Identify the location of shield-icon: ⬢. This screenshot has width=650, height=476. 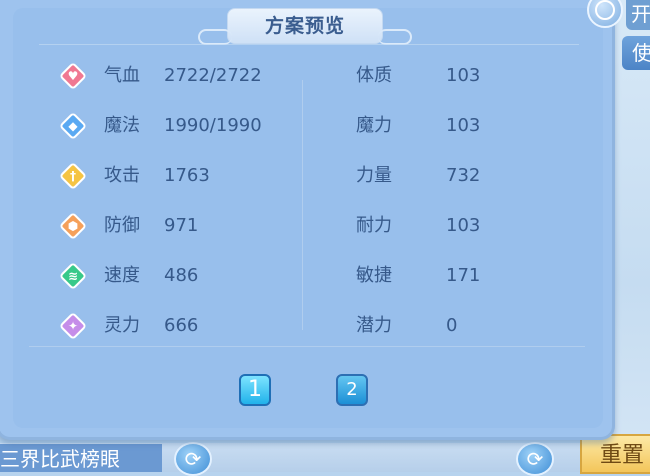
(73, 226).